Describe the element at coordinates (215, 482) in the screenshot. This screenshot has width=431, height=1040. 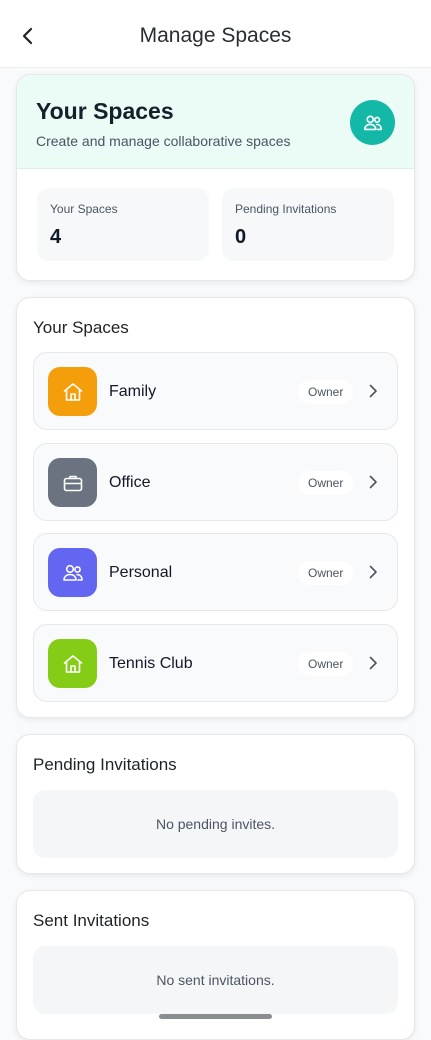
I see `space-item-office: Office Owner` at that location.